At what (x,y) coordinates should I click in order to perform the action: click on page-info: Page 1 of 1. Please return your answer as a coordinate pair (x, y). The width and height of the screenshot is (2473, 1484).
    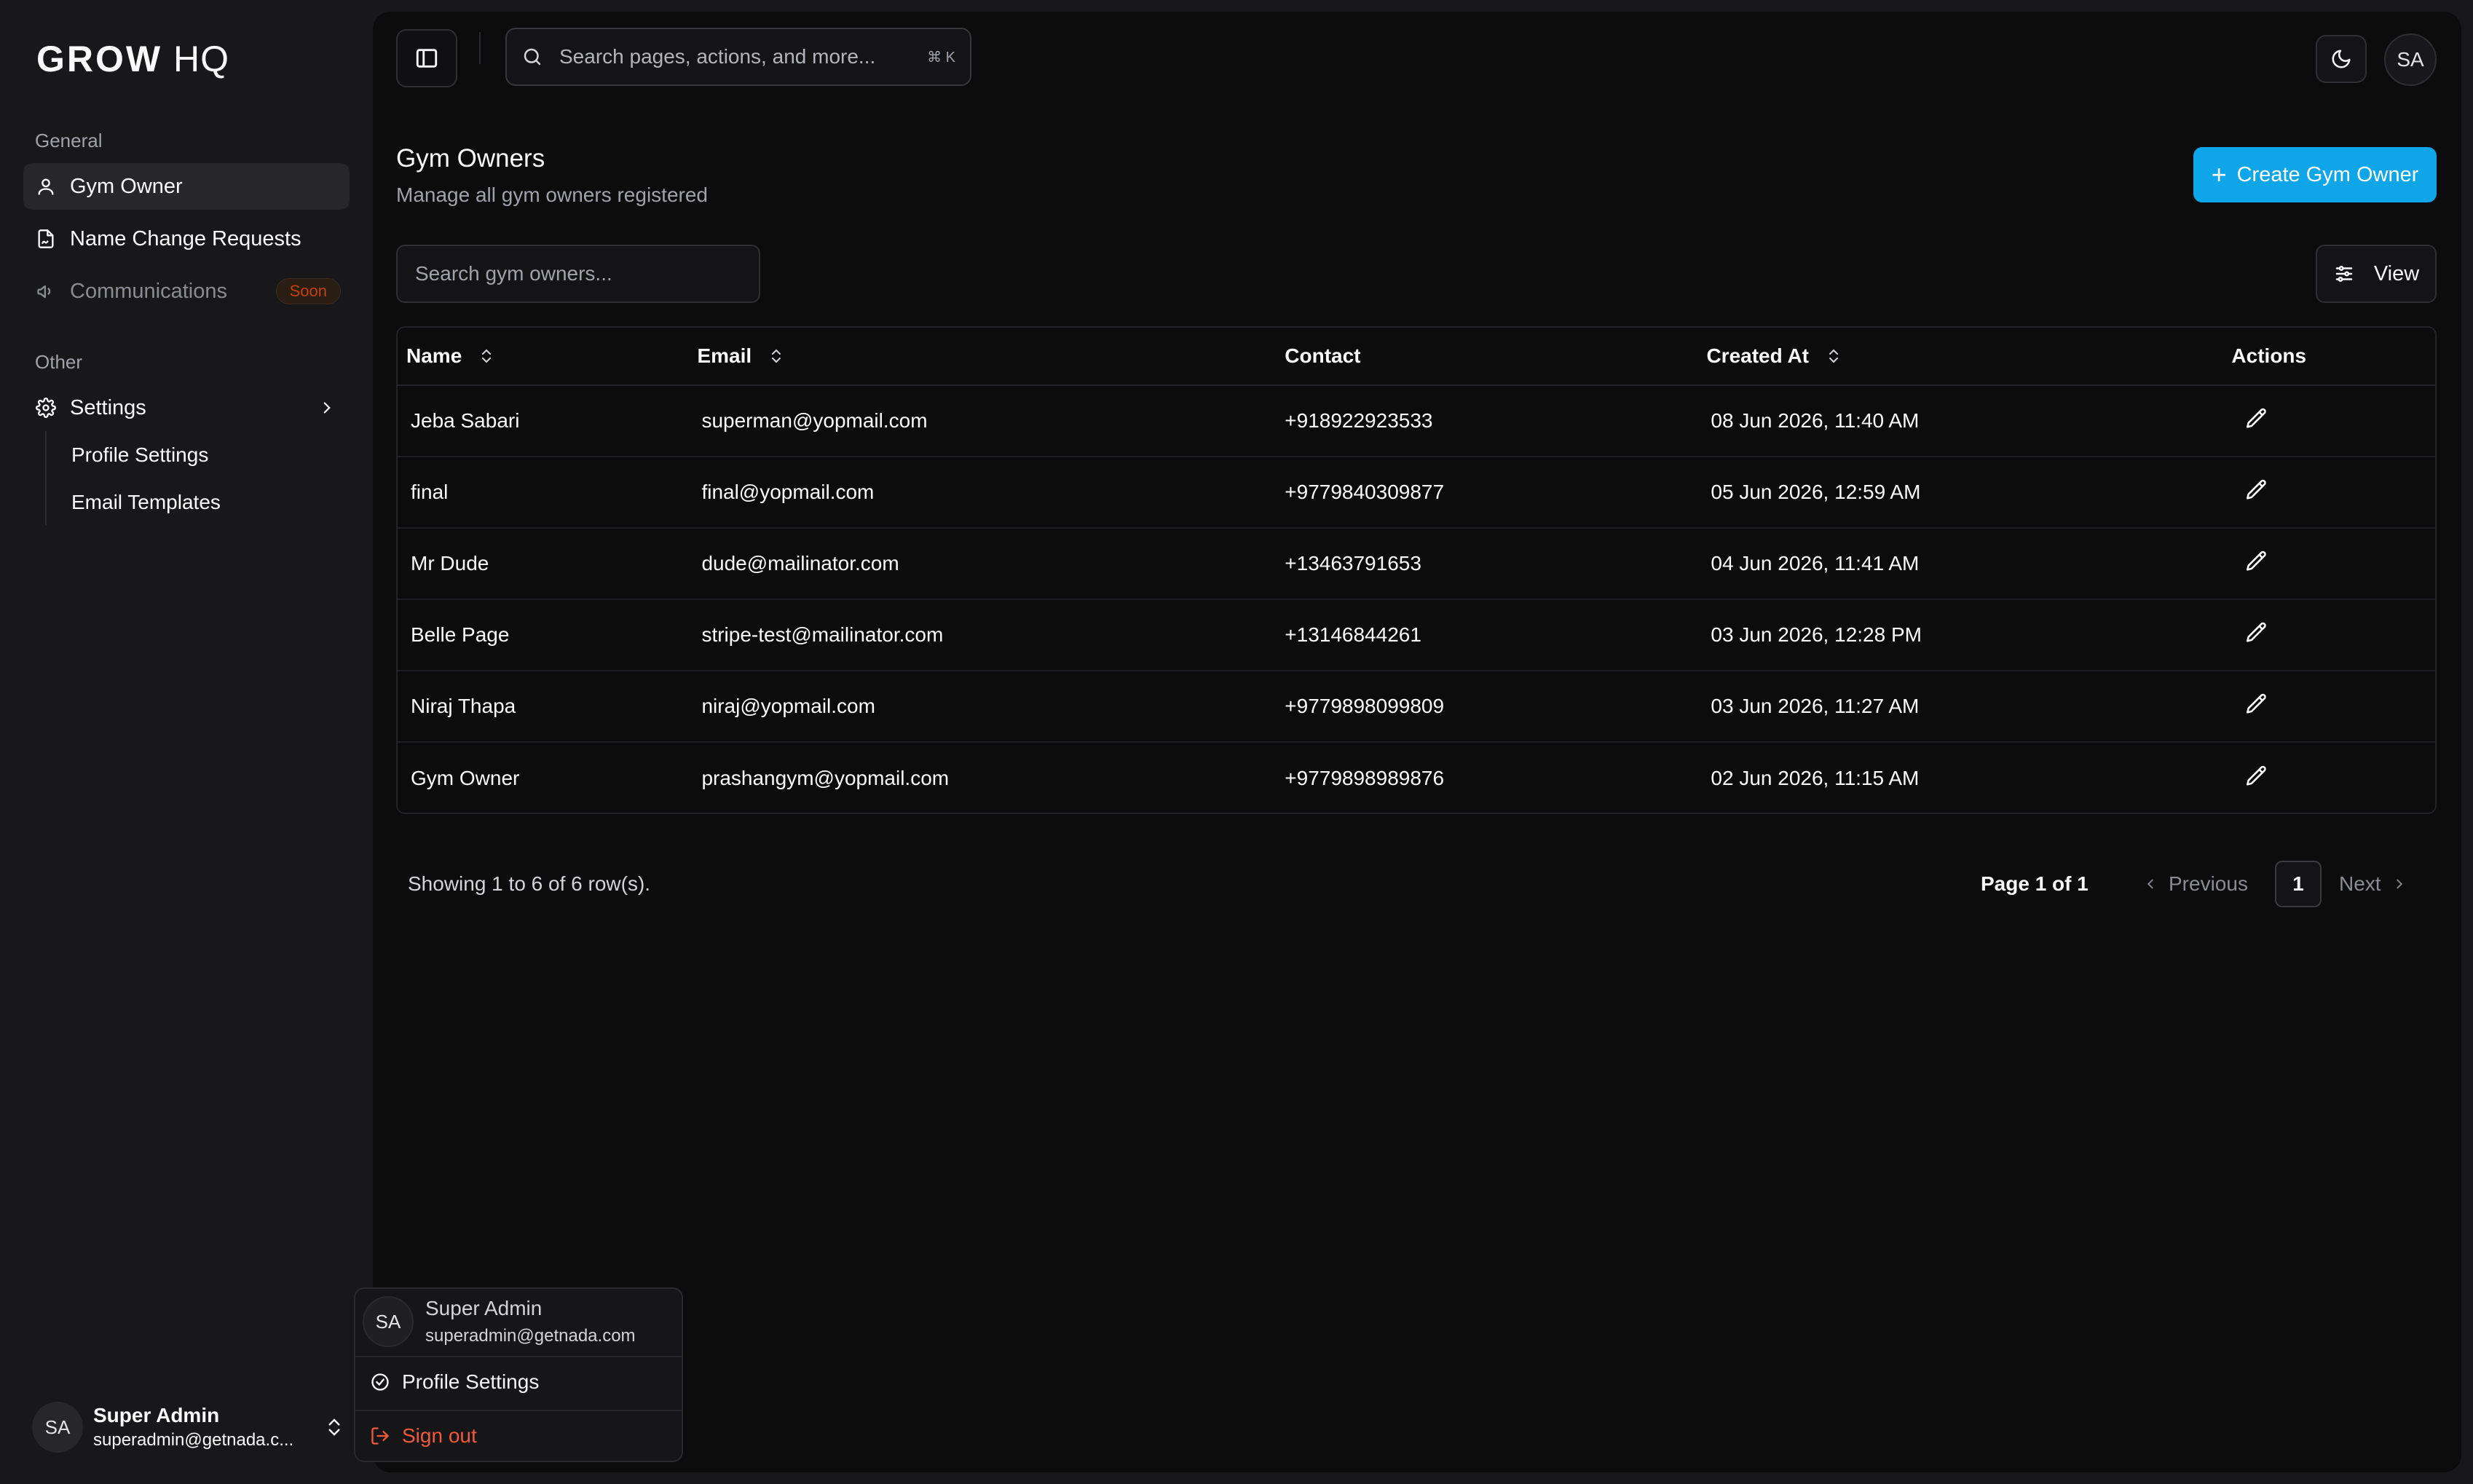
    Looking at the image, I should click on (2035, 883).